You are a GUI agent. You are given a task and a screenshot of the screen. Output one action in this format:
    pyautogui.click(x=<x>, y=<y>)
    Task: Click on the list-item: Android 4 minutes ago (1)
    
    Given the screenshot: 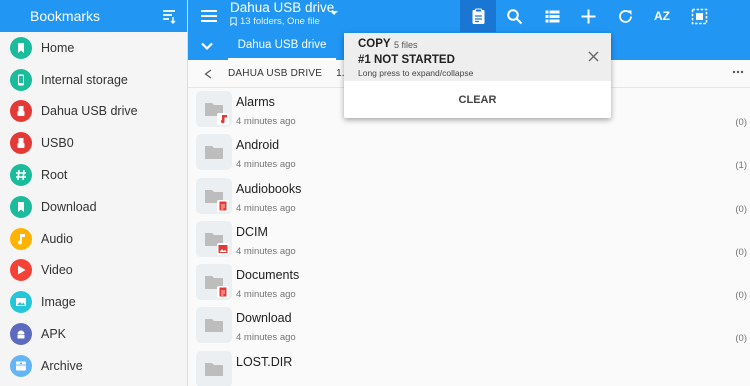 What is the action you would take?
    pyautogui.click(x=469, y=152)
    